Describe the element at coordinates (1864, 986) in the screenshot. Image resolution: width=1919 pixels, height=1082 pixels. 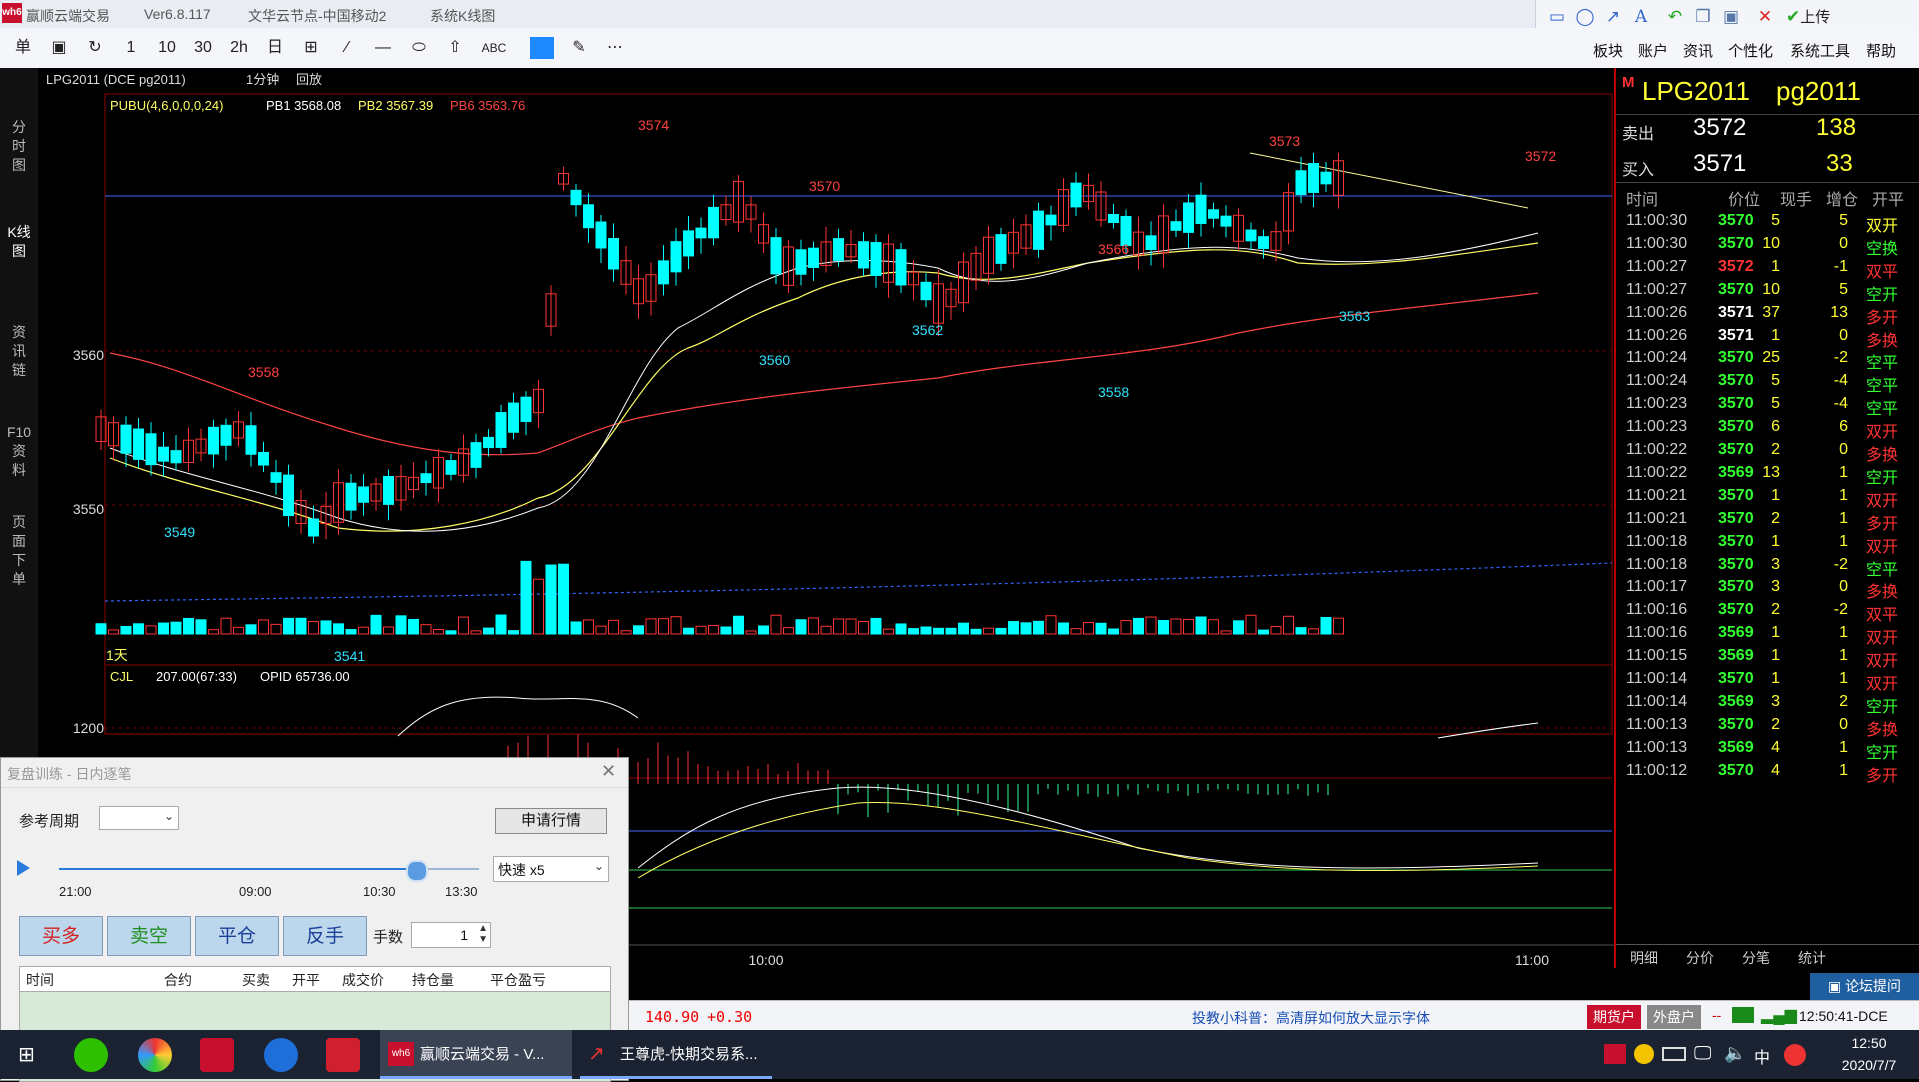
I see `forum-ask-button: ▣ 论坛提问` at that location.